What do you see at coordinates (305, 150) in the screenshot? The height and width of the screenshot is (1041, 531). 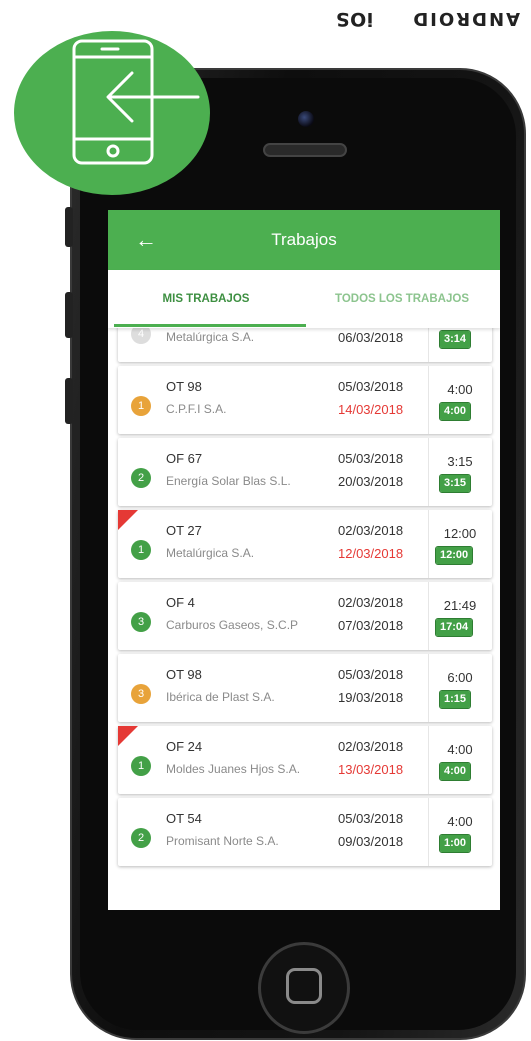 I see `earpiece-speaker` at bounding box center [305, 150].